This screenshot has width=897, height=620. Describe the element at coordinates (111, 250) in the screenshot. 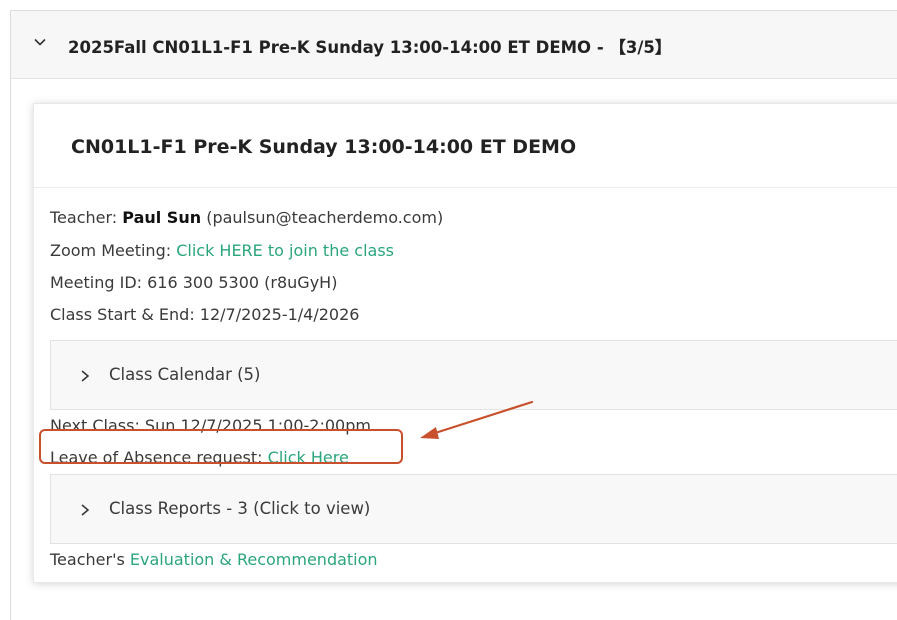

I see `zoom-label: Zoom Meeting:` at that location.